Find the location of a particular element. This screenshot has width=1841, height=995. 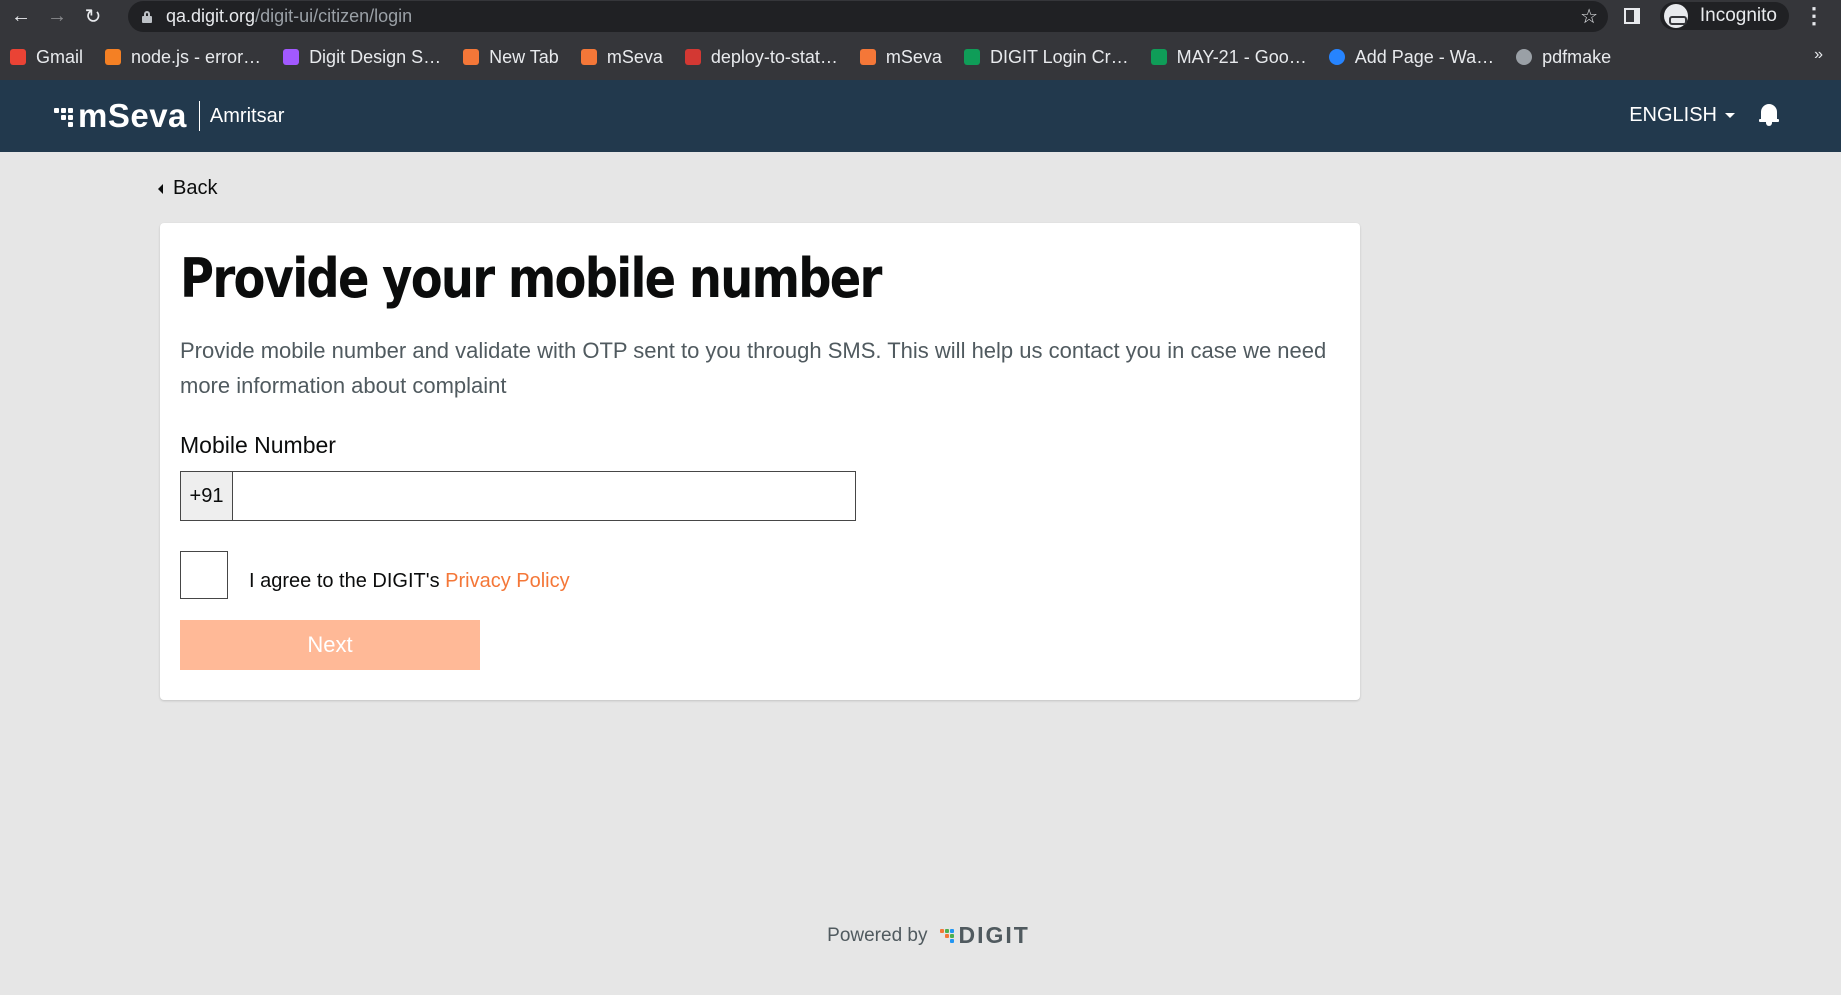

gmail-icon is located at coordinates (18, 57).